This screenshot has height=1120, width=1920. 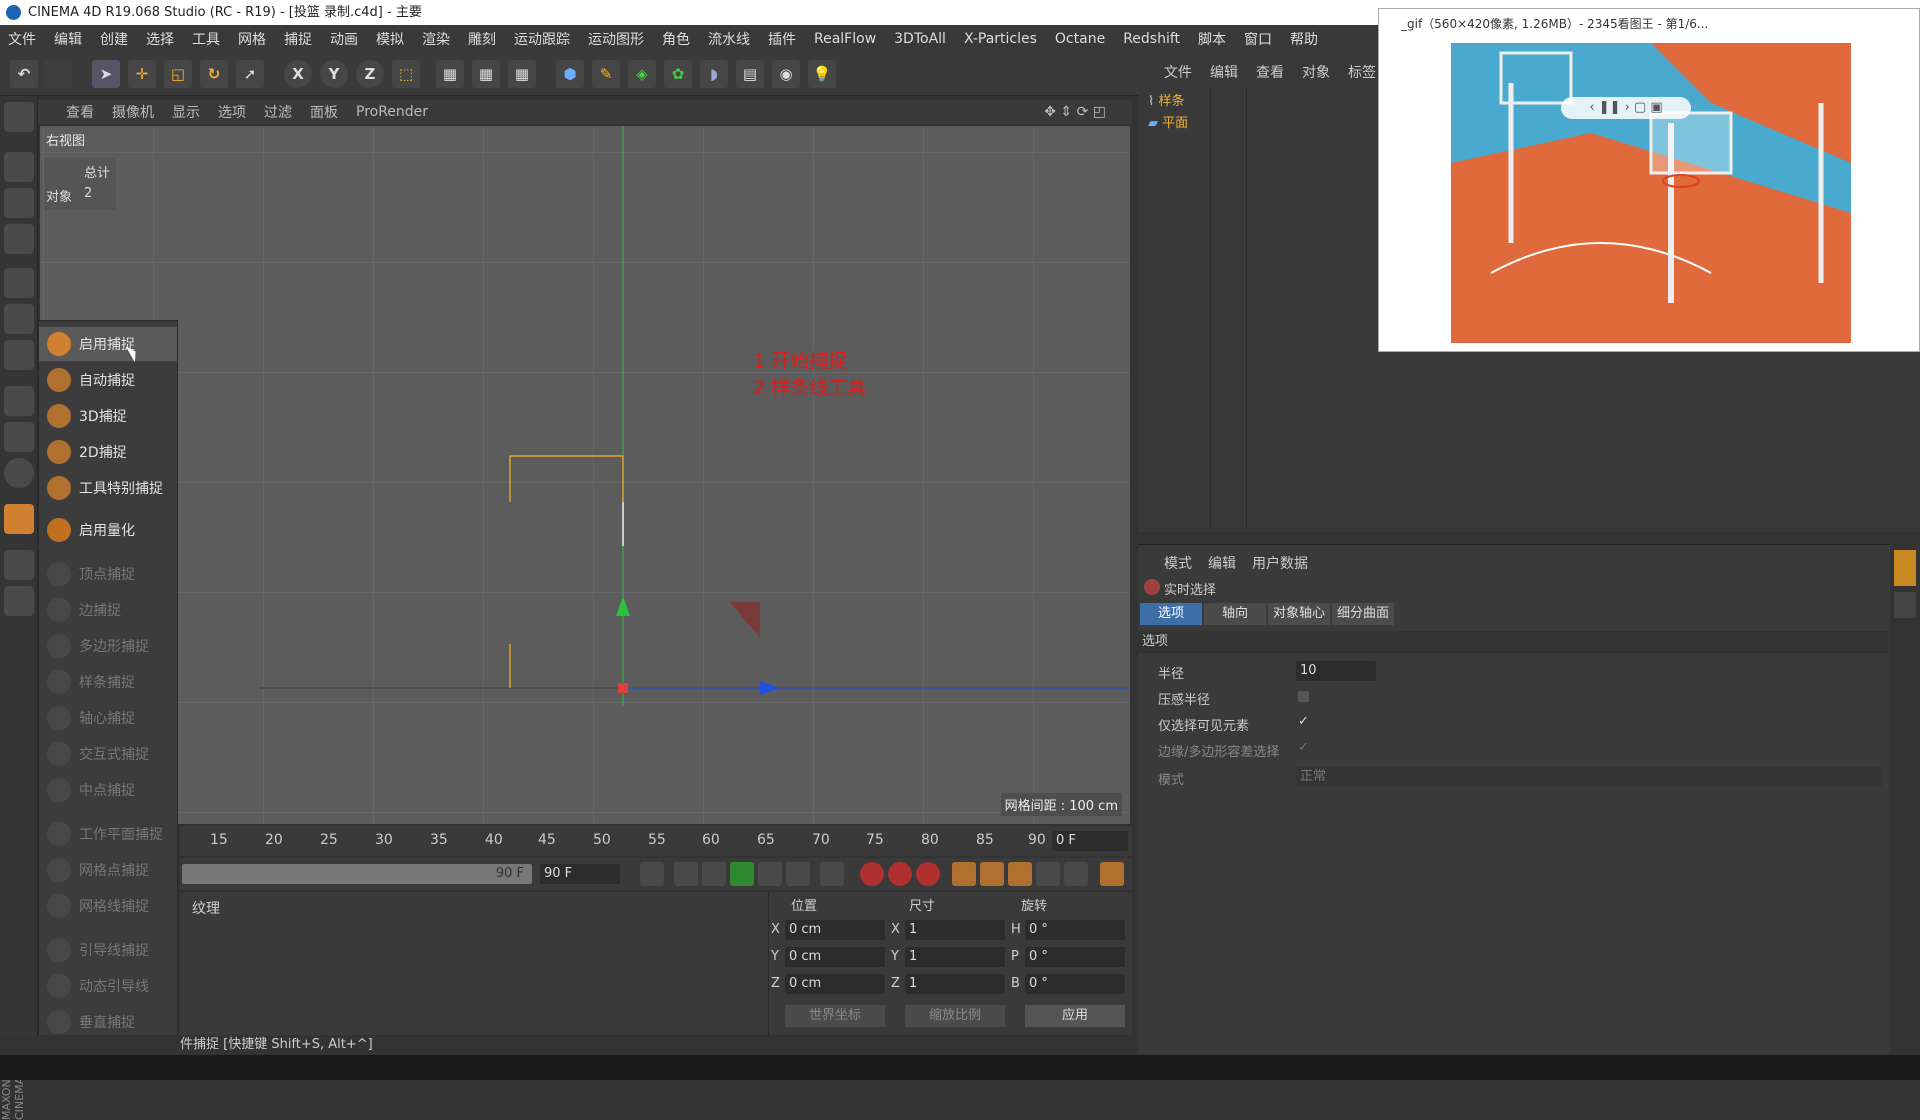 What do you see at coordinates (1270, 72) in the screenshot?
I see `om-menu-view: 查看` at bounding box center [1270, 72].